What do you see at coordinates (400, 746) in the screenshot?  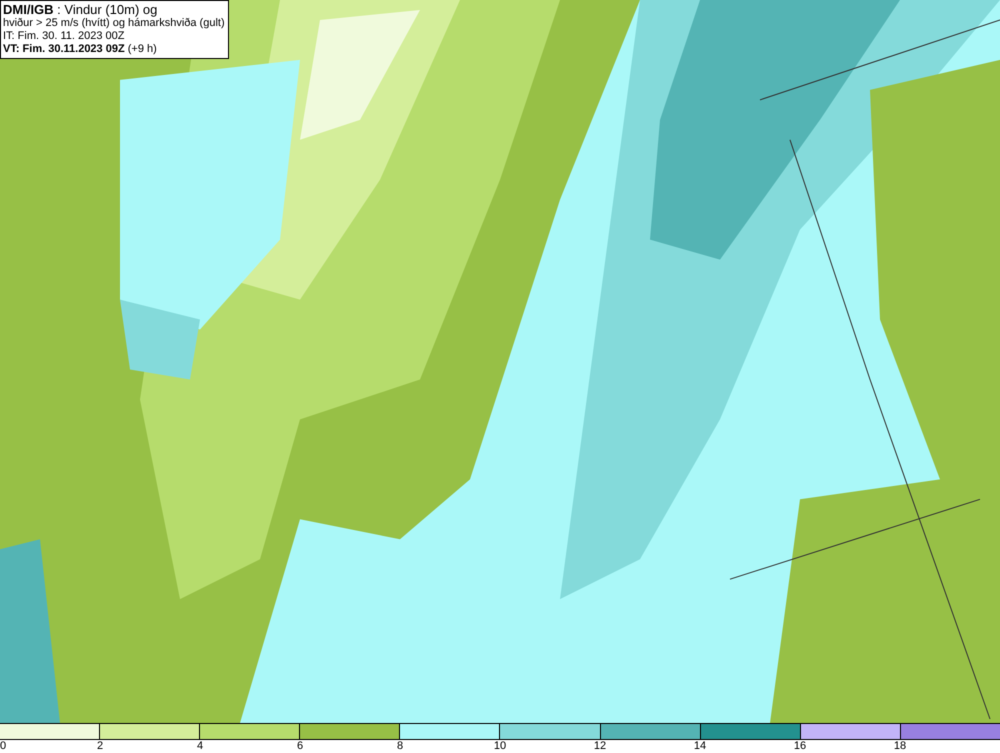 I see `scale-label: 8` at bounding box center [400, 746].